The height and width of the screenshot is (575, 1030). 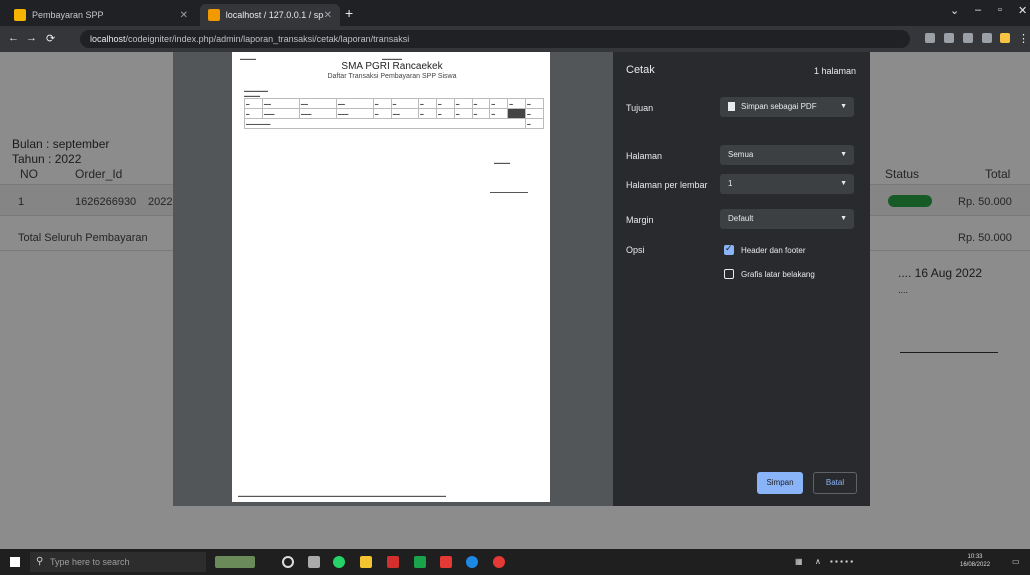 What do you see at coordinates (954, 10) in the screenshot?
I see `chevron-down-icon: ⌄` at bounding box center [954, 10].